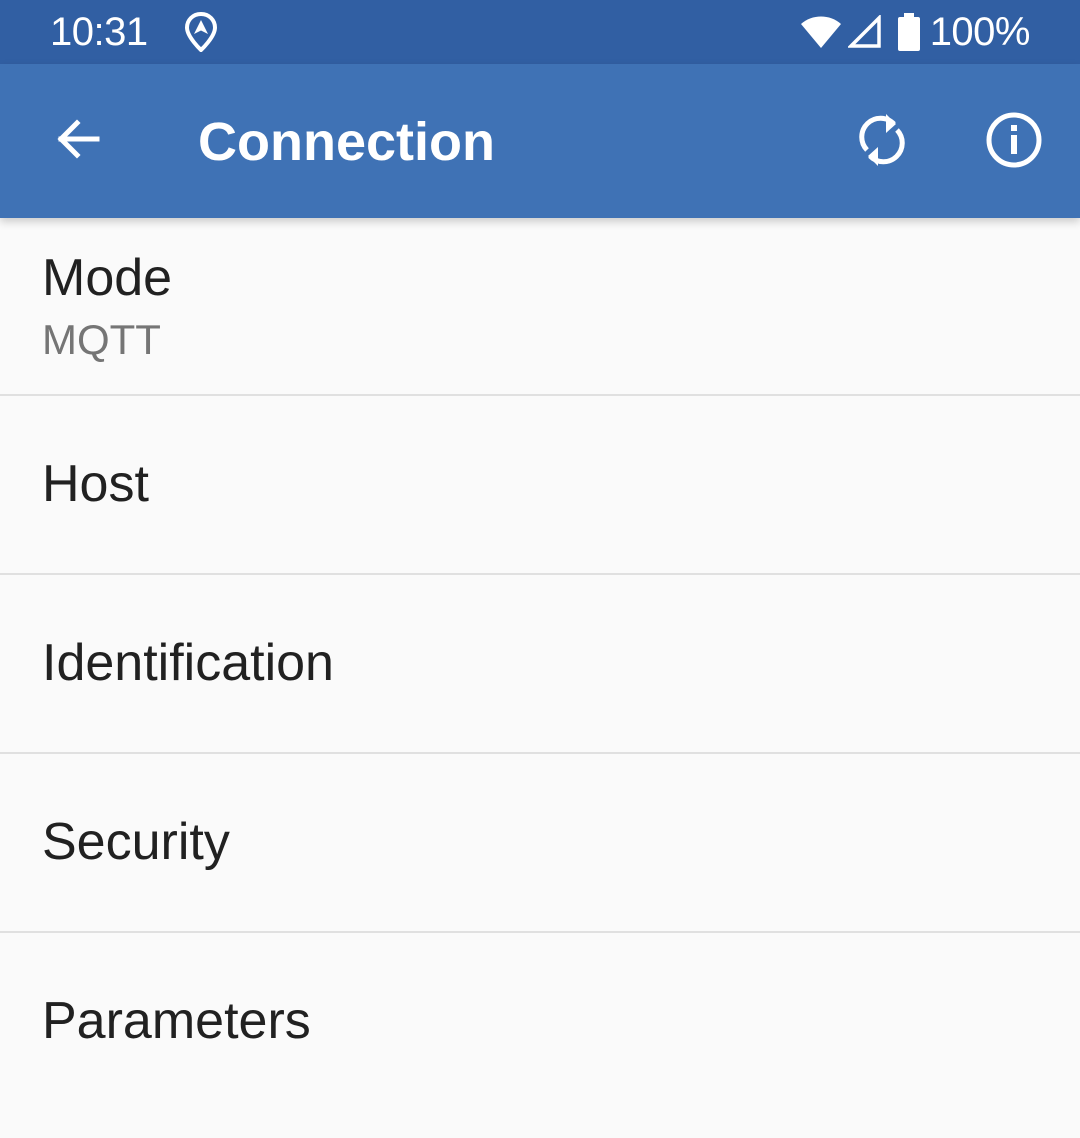 The image size is (1080, 1138). Describe the element at coordinates (101, 339) in the screenshot. I see `pref-summary: MQTT` at that location.